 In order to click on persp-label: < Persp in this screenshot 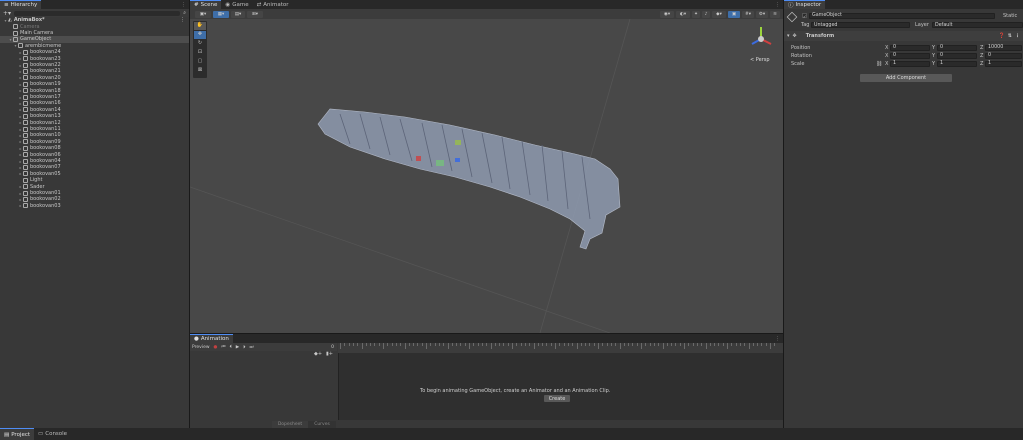, I will do `click(760, 60)`.